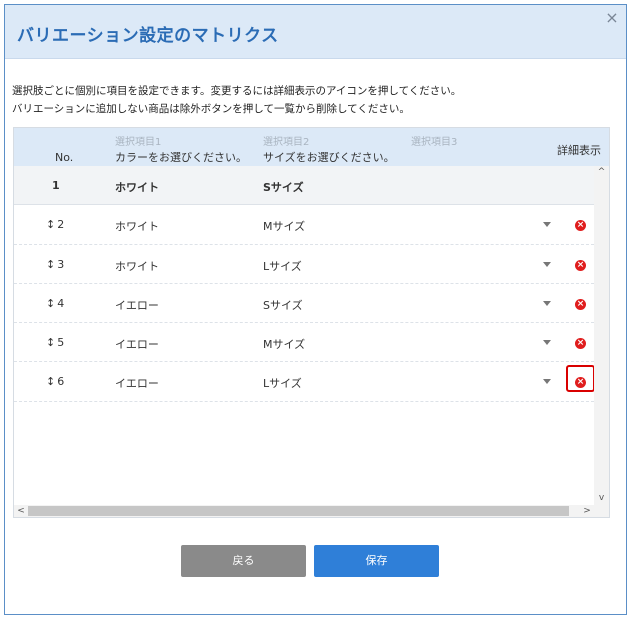 Image resolution: width=632 pixels, height=620 pixels. I want to click on header-option1-select: カラーをお選びください。, so click(181, 157).